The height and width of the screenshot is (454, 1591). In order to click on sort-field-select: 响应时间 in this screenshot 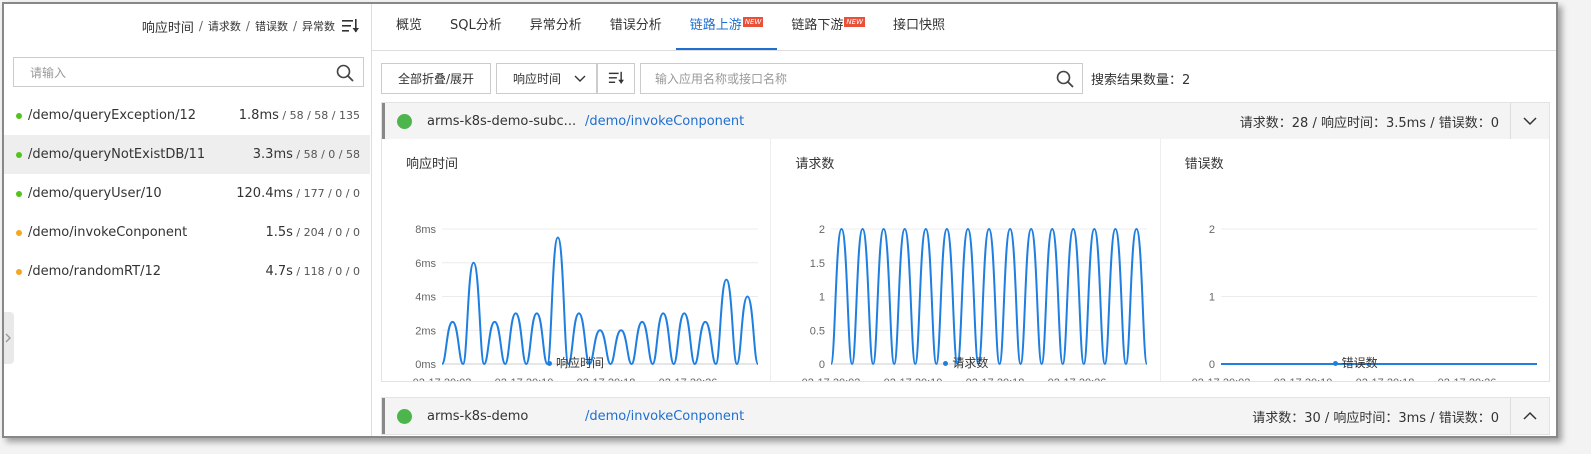, I will do `click(546, 78)`.